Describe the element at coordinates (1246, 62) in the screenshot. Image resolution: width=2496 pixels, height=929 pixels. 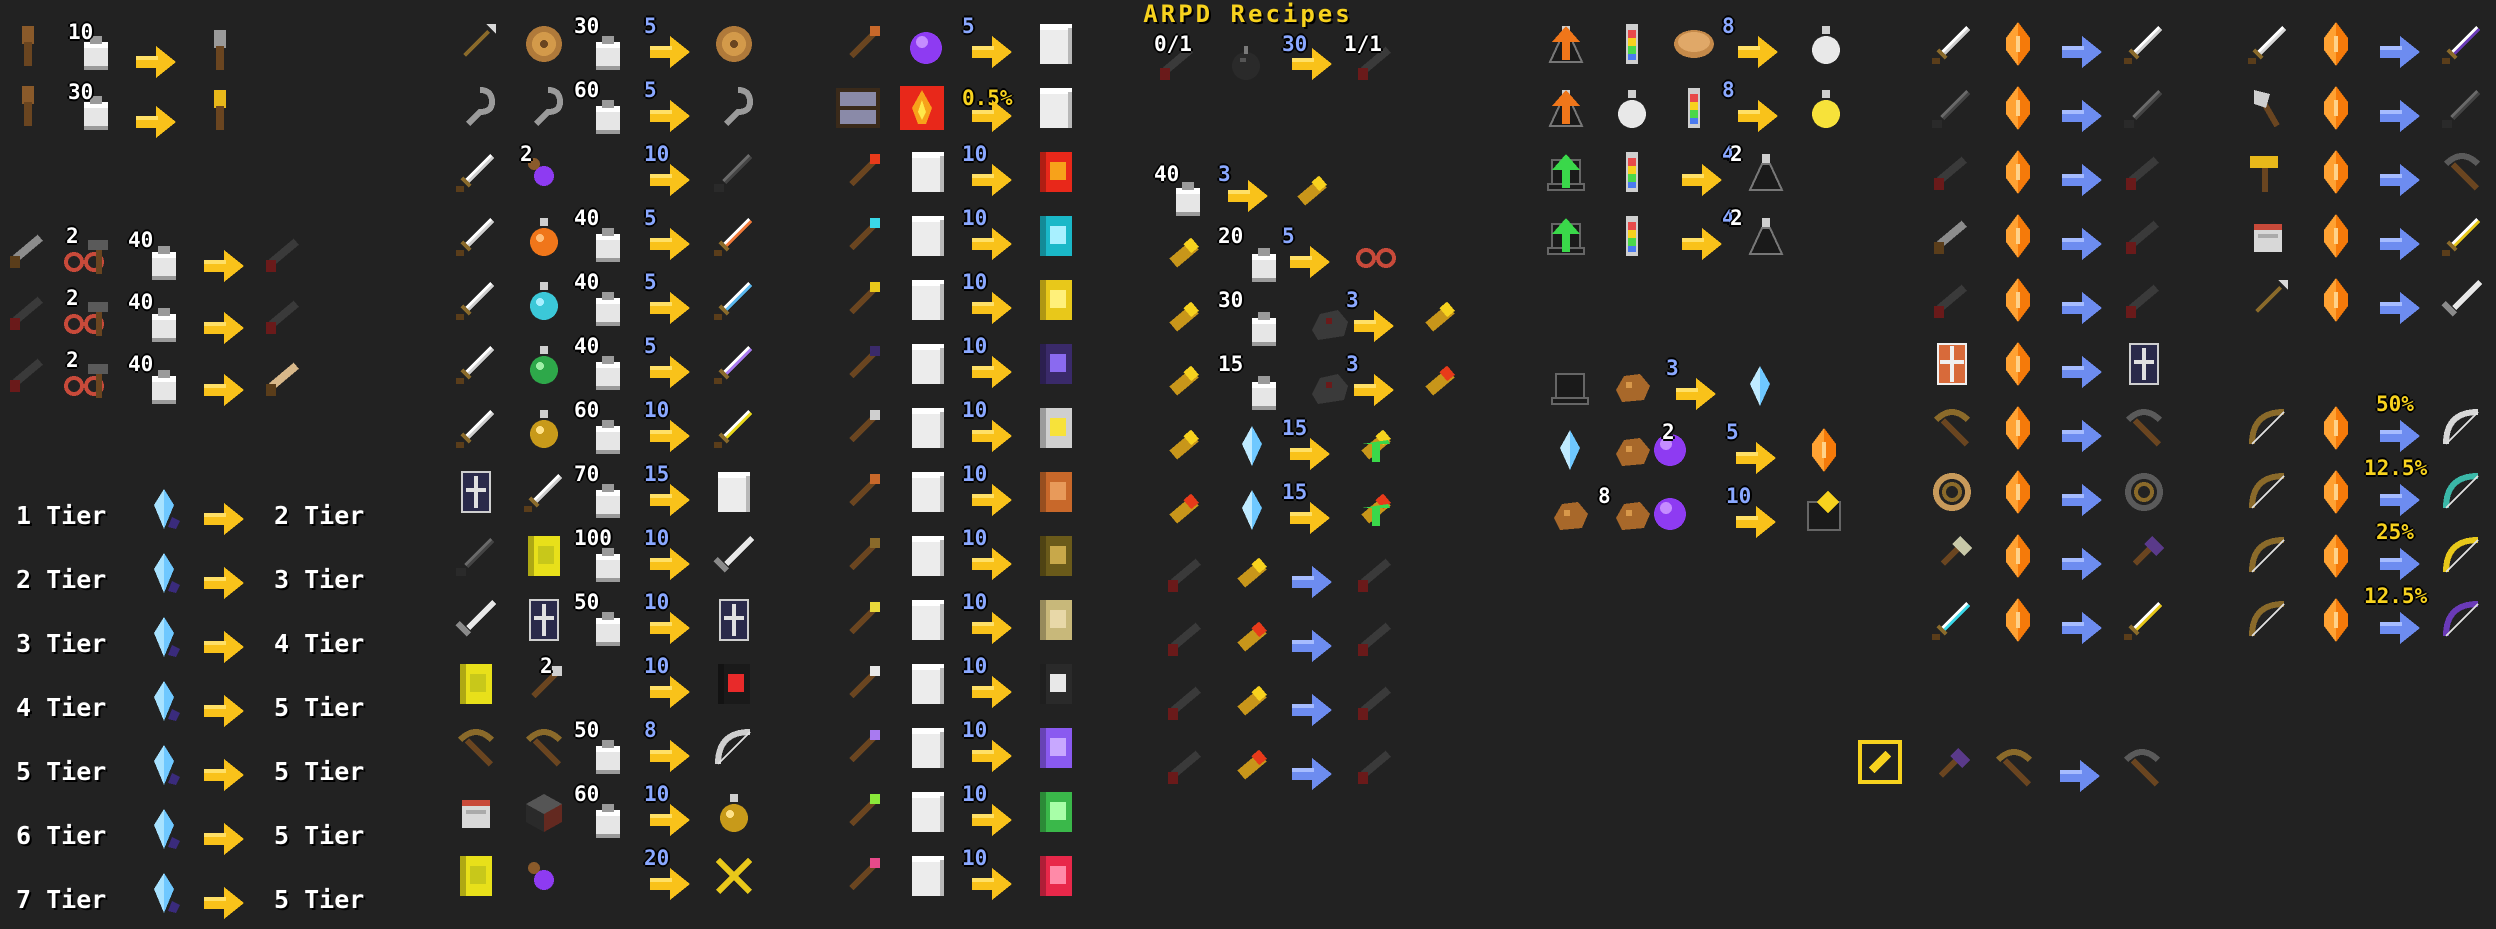
I see `bomb-icon` at that location.